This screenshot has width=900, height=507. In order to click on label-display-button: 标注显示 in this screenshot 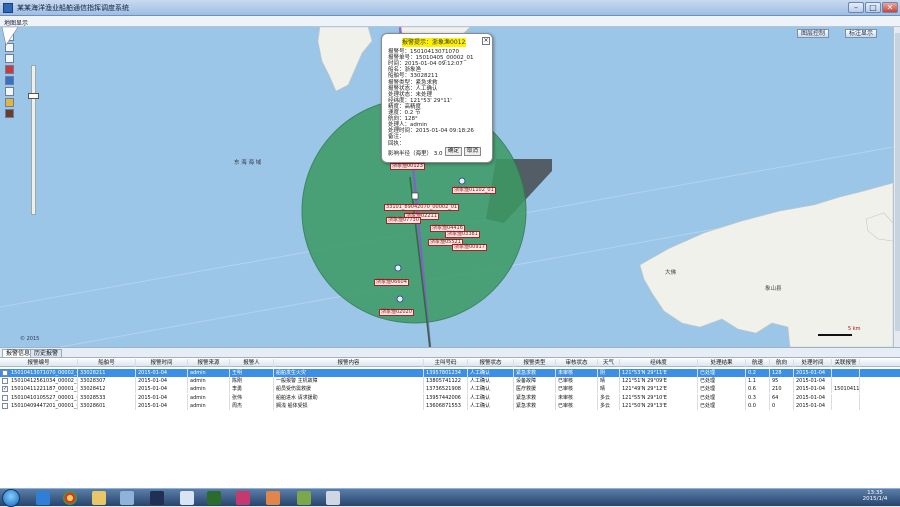, I will do `click(861, 33)`.